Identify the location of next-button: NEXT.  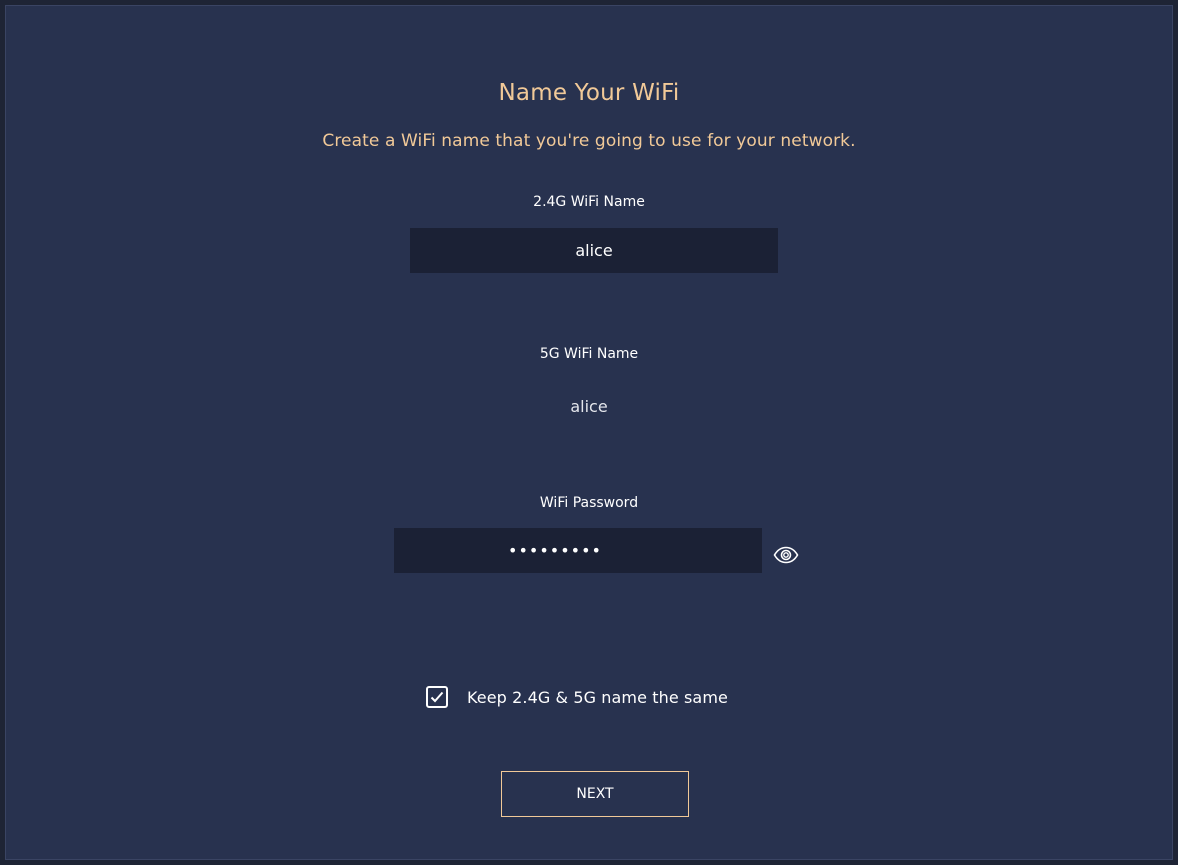
(595, 794).